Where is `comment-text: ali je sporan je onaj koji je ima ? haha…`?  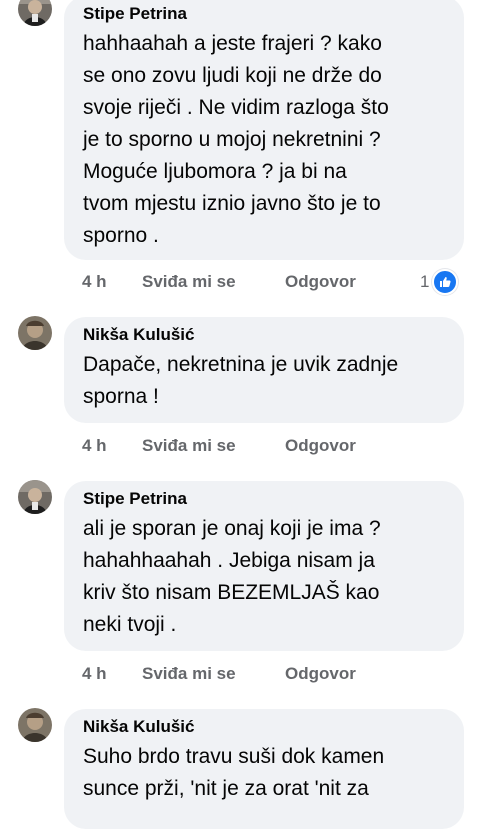
comment-text: ali je sporan je onaj koji je ima ? haha… is located at coordinates (232, 576).